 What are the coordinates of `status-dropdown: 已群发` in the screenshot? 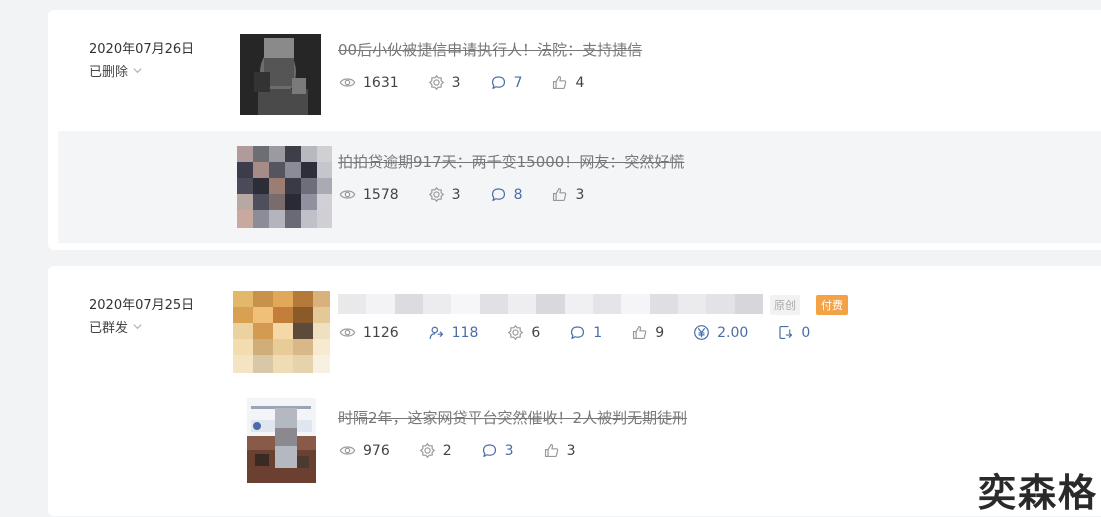 It's located at (116, 326).